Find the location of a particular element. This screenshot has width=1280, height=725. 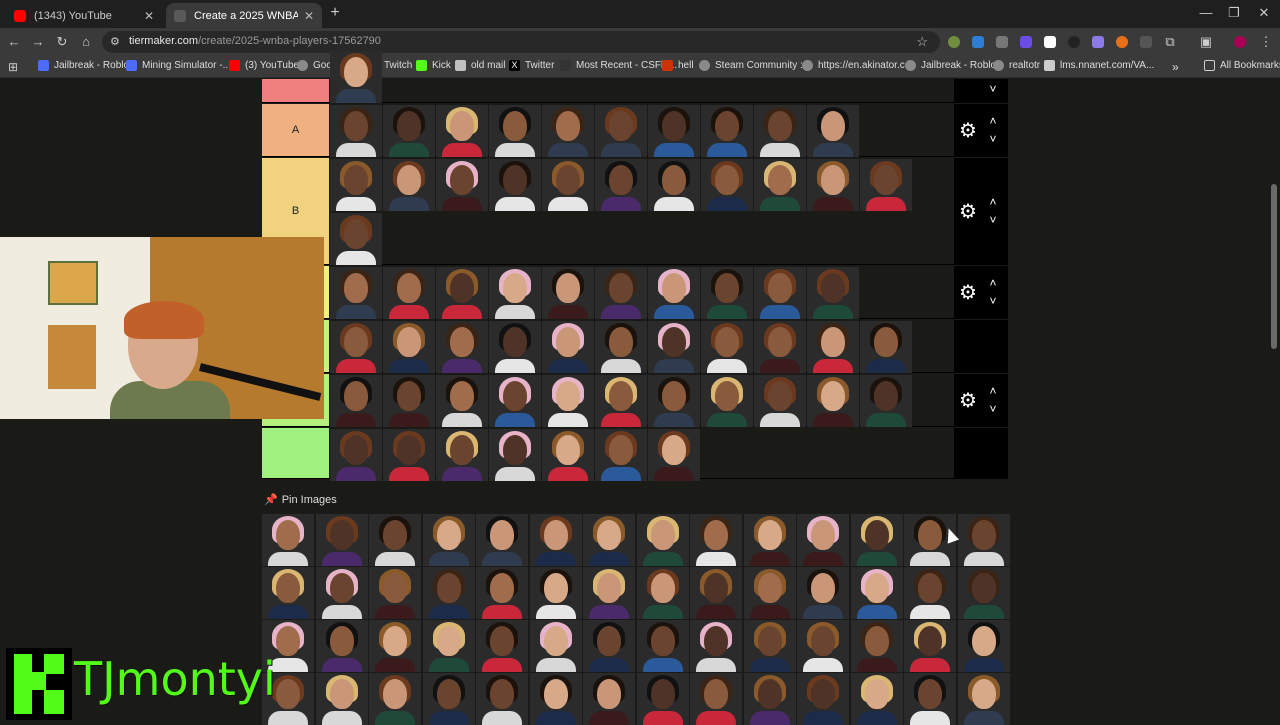

more-bookmarks-icon: » is located at coordinates (1175, 67).